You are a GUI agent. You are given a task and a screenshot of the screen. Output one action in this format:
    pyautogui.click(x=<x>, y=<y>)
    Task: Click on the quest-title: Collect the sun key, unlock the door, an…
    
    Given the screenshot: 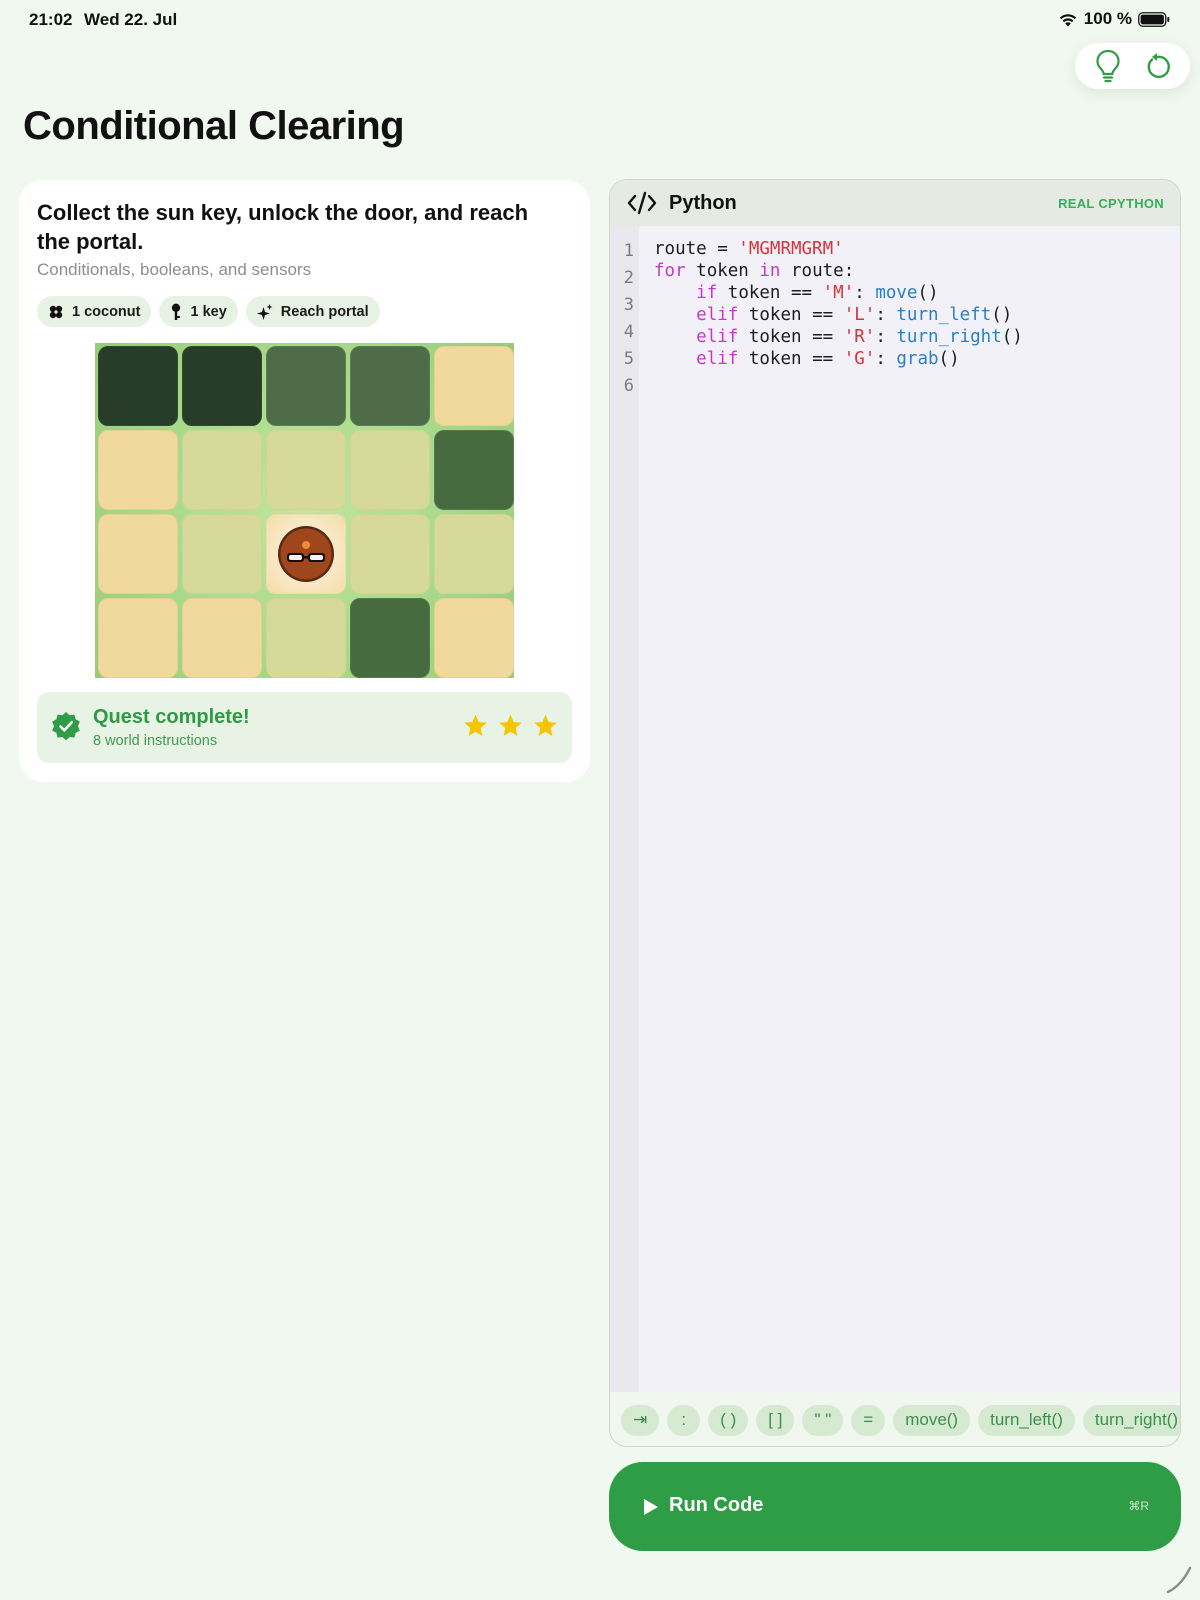 What is the action you would take?
    pyautogui.click(x=283, y=227)
    